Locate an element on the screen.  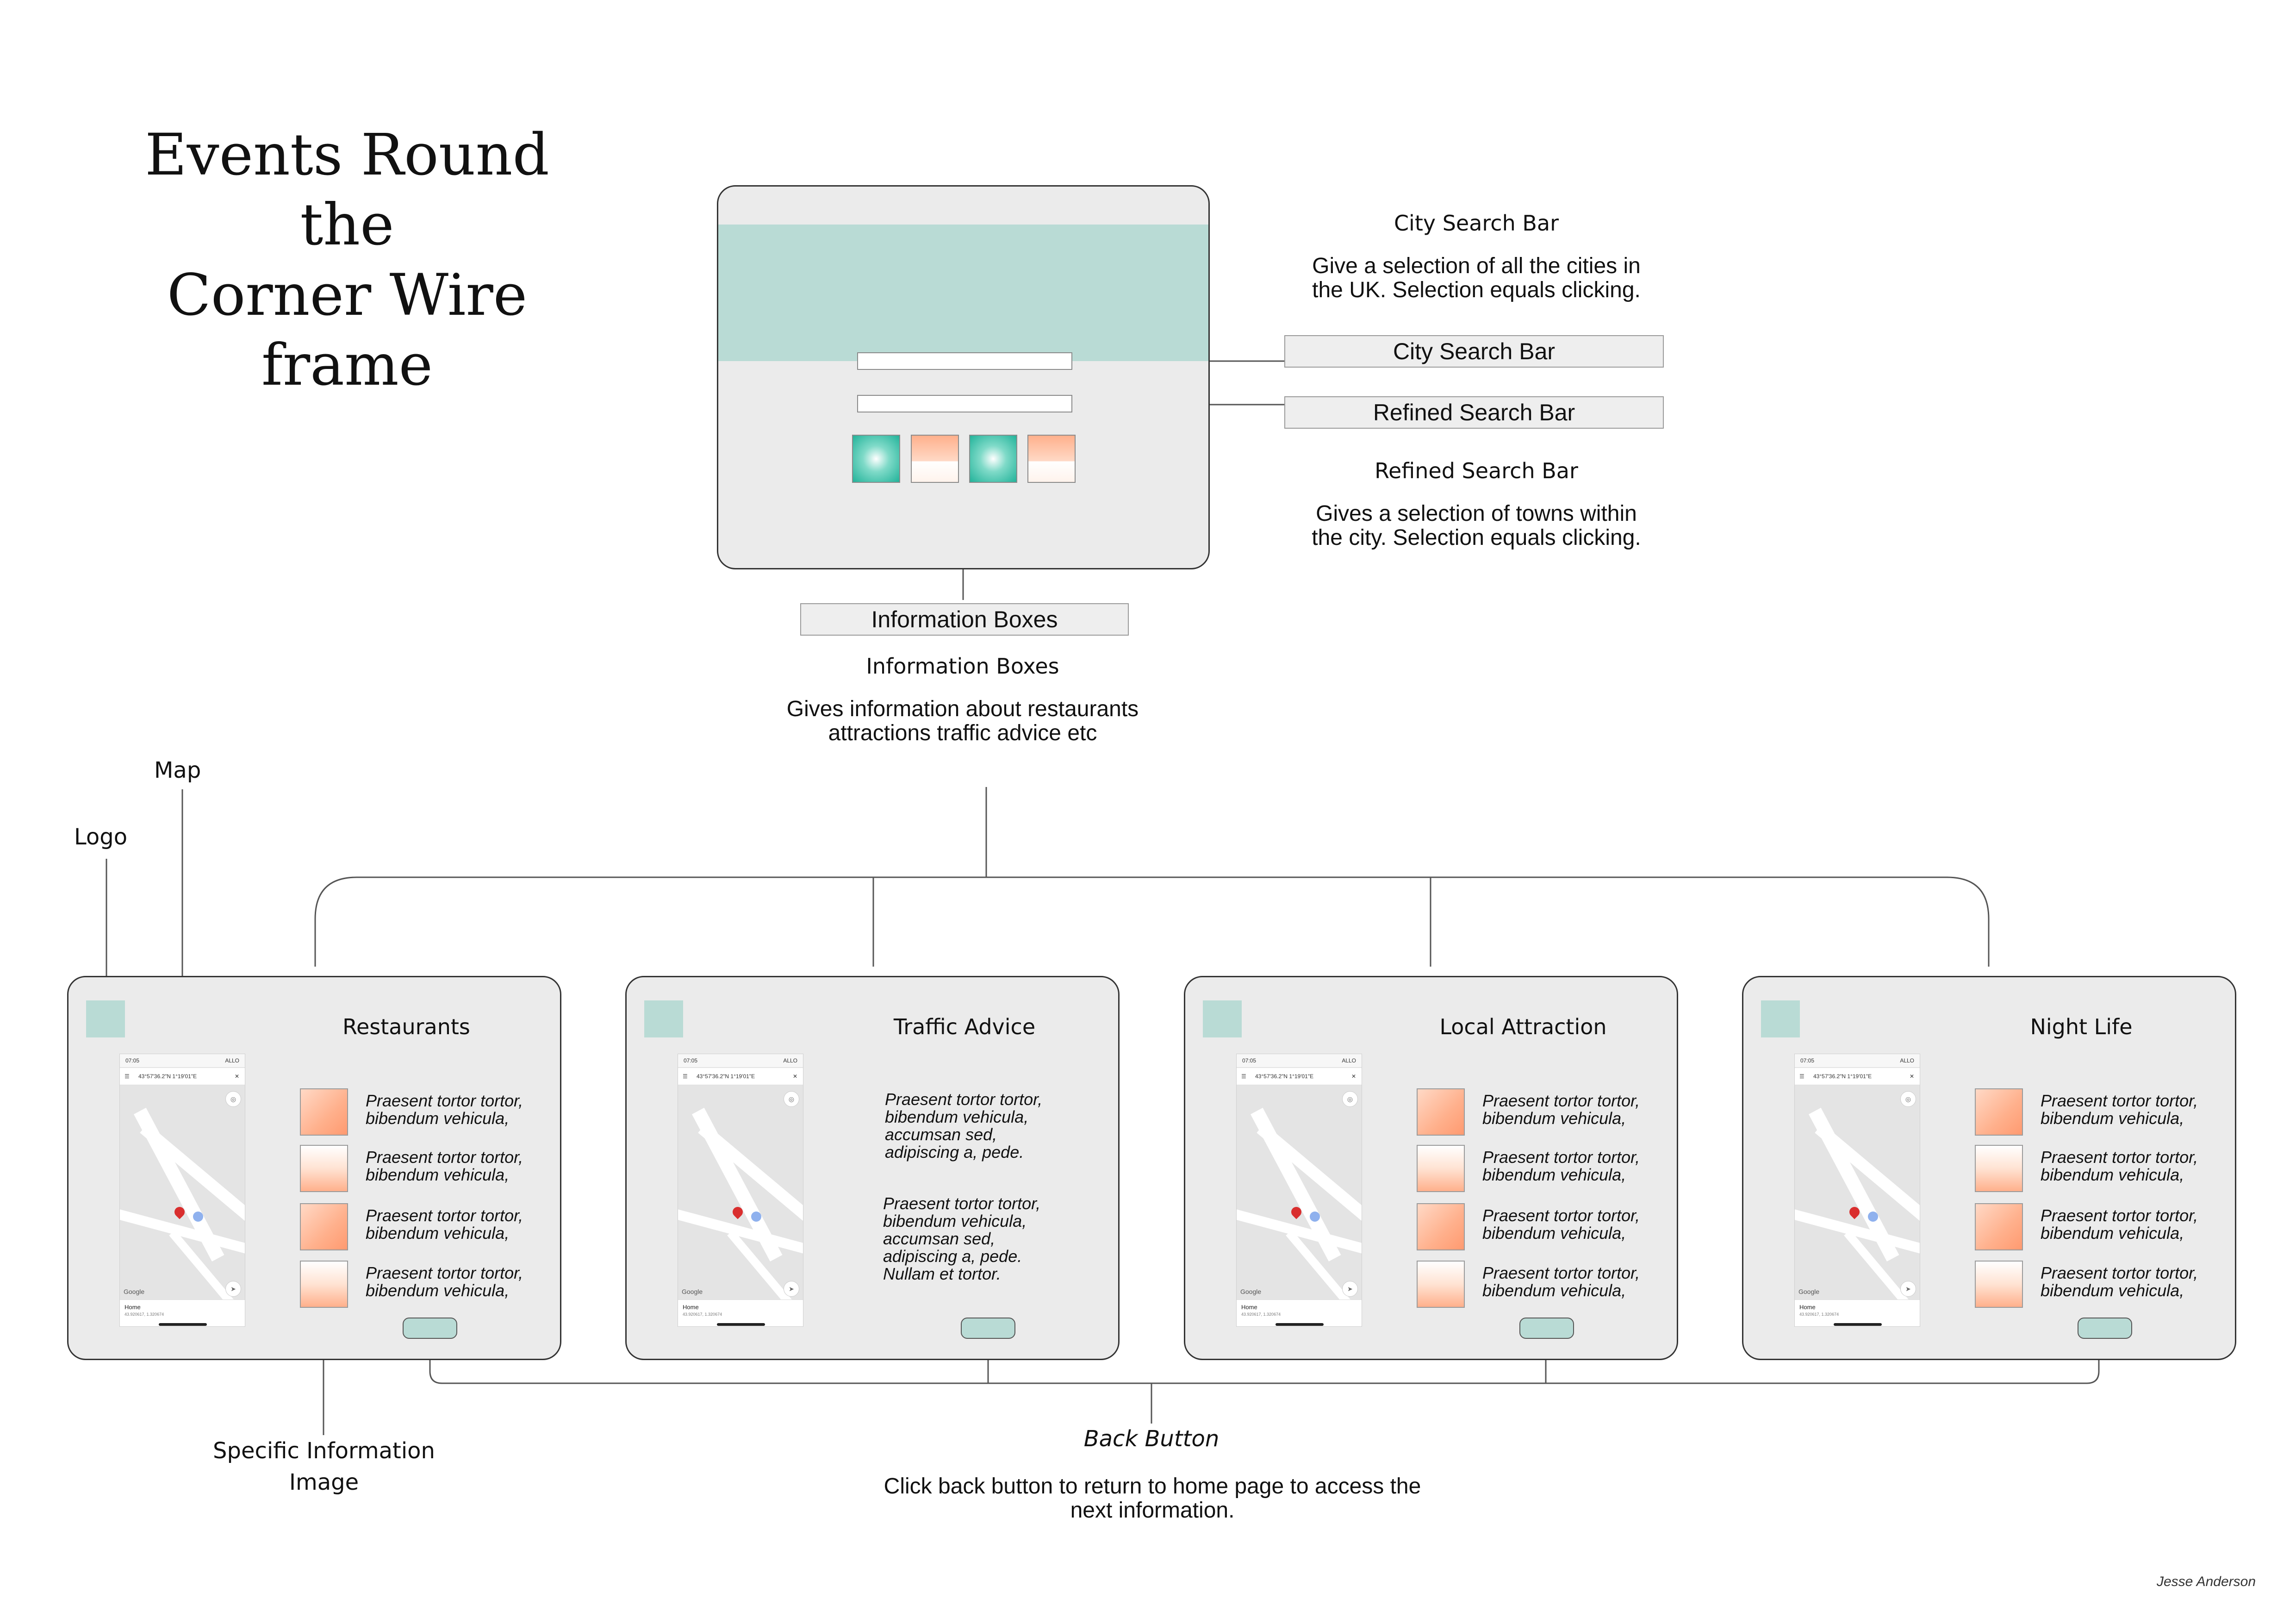
city-search-label-box: City Search Bar is located at coordinates (1474, 351).